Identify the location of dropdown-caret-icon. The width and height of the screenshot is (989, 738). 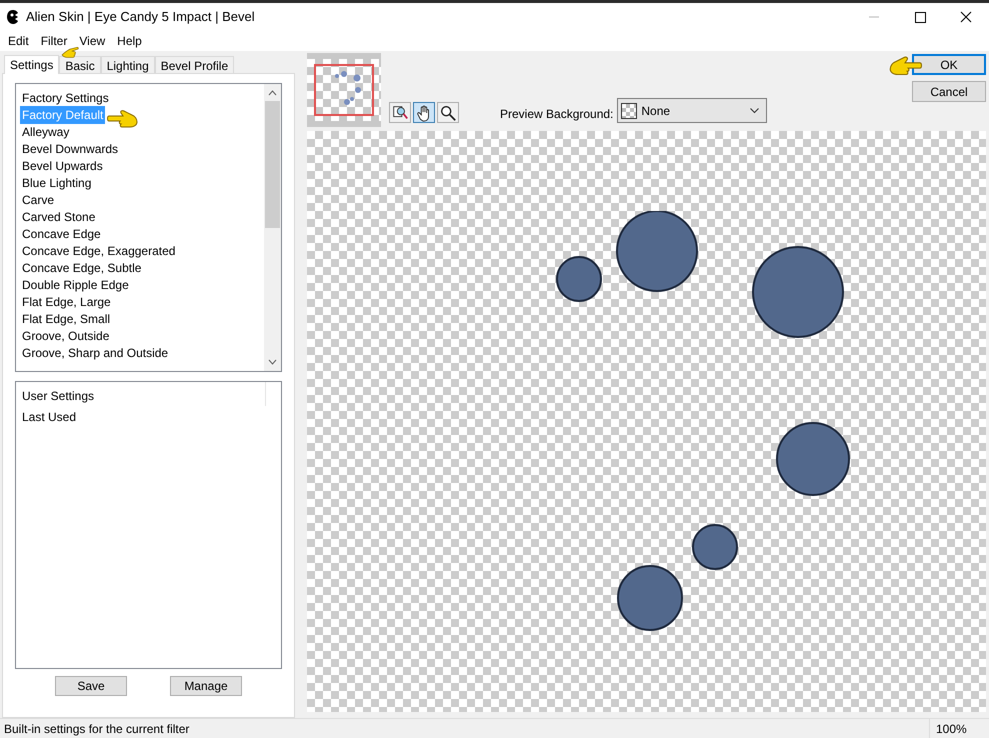
(755, 111).